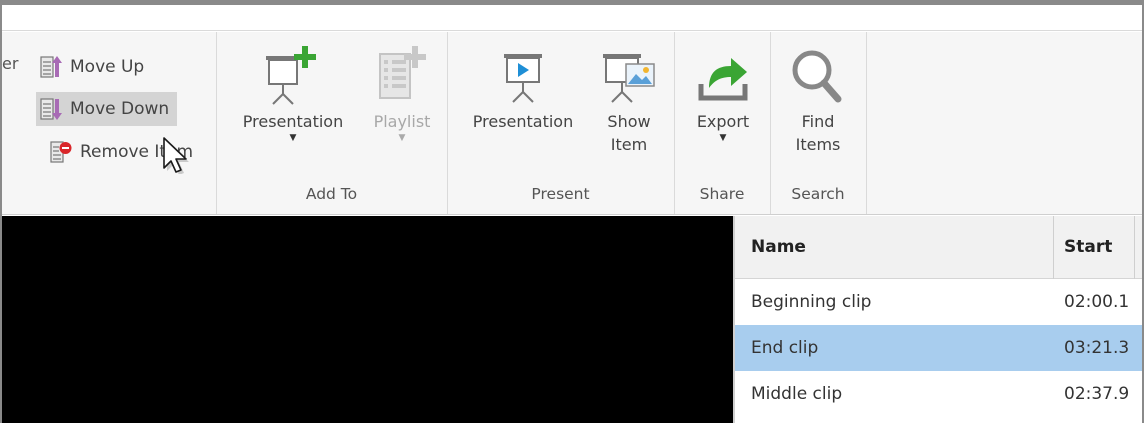 The width and height of the screenshot is (1144, 423). I want to click on find-items-button: Find Items, so click(818, 101).